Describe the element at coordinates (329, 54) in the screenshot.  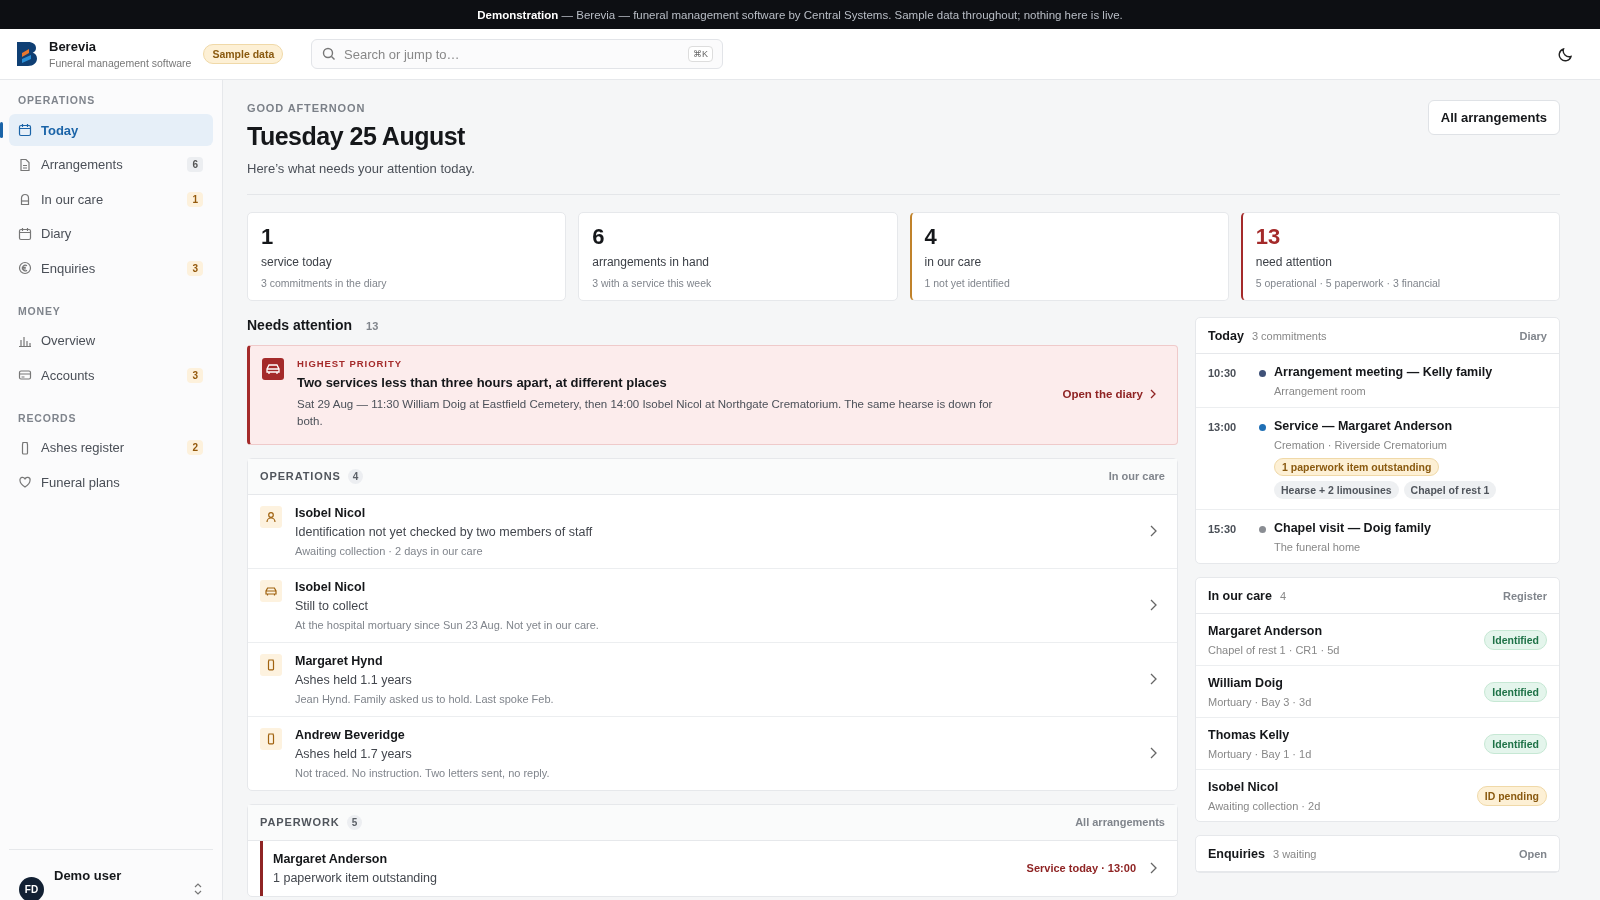
I see `search-icon` at that location.